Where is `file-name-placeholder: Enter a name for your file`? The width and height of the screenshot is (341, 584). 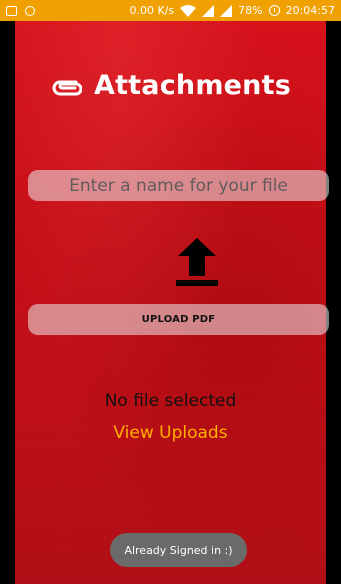
file-name-placeholder: Enter a name for your file is located at coordinates (178, 185).